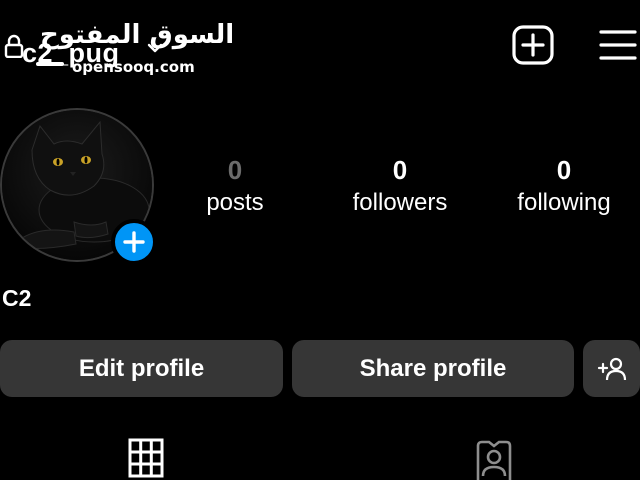 This screenshot has width=640, height=480. Describe the element at coordinates (400, 202) in the screenshot. I see `followers-label: followers` at that location.